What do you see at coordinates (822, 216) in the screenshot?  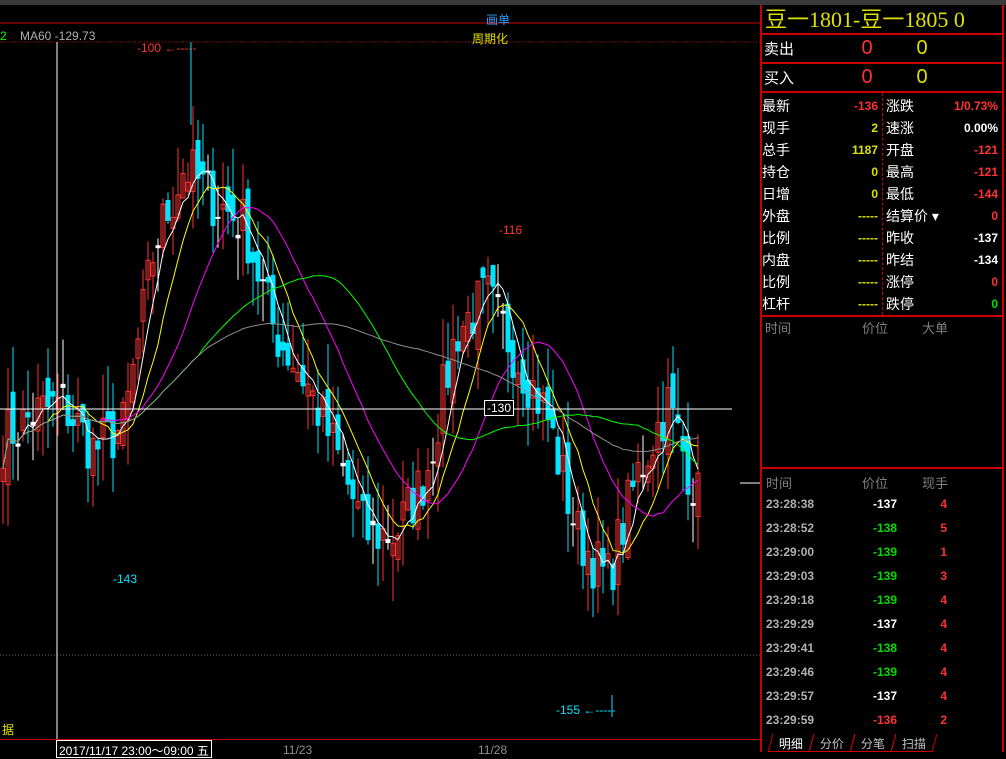 I see `stat-row: 外盘 -----` at bounding box center [822, 216].